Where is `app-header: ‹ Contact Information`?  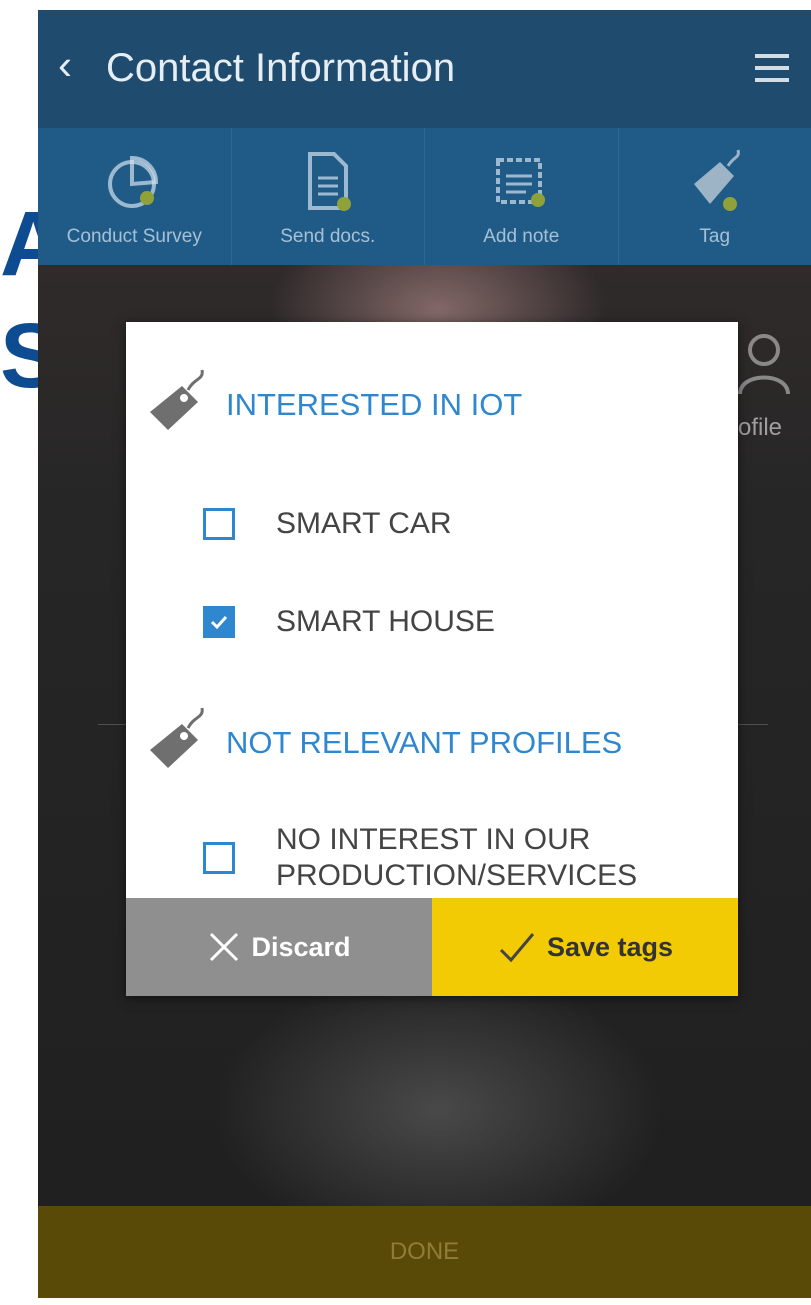
app-header: ‹ Contact Information is located at coordinates (424, 69).